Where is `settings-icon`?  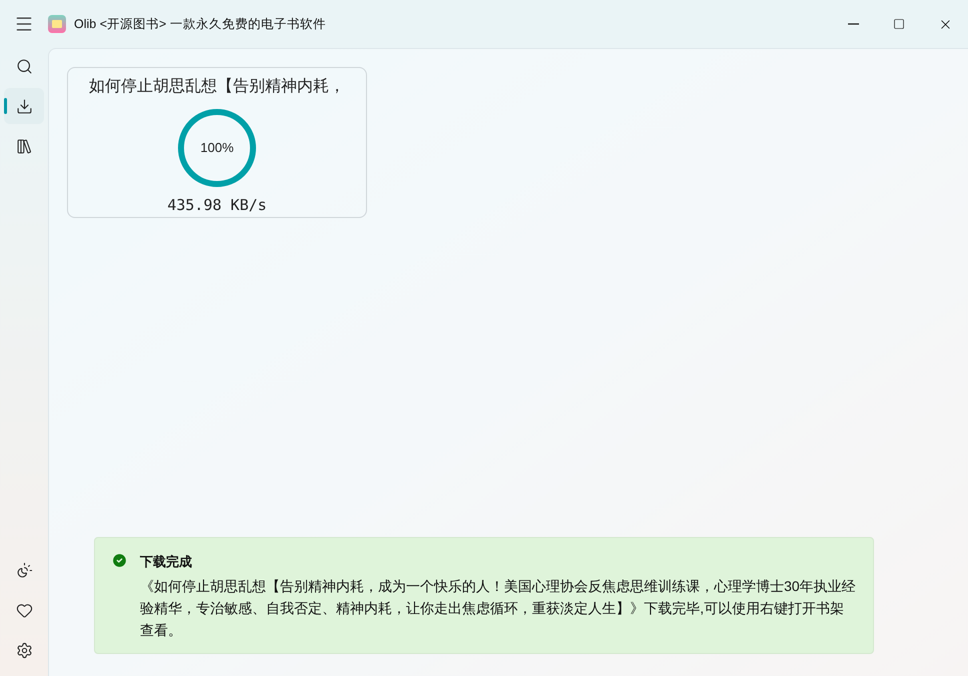 settings-icon is located at coordinates (24, 650).